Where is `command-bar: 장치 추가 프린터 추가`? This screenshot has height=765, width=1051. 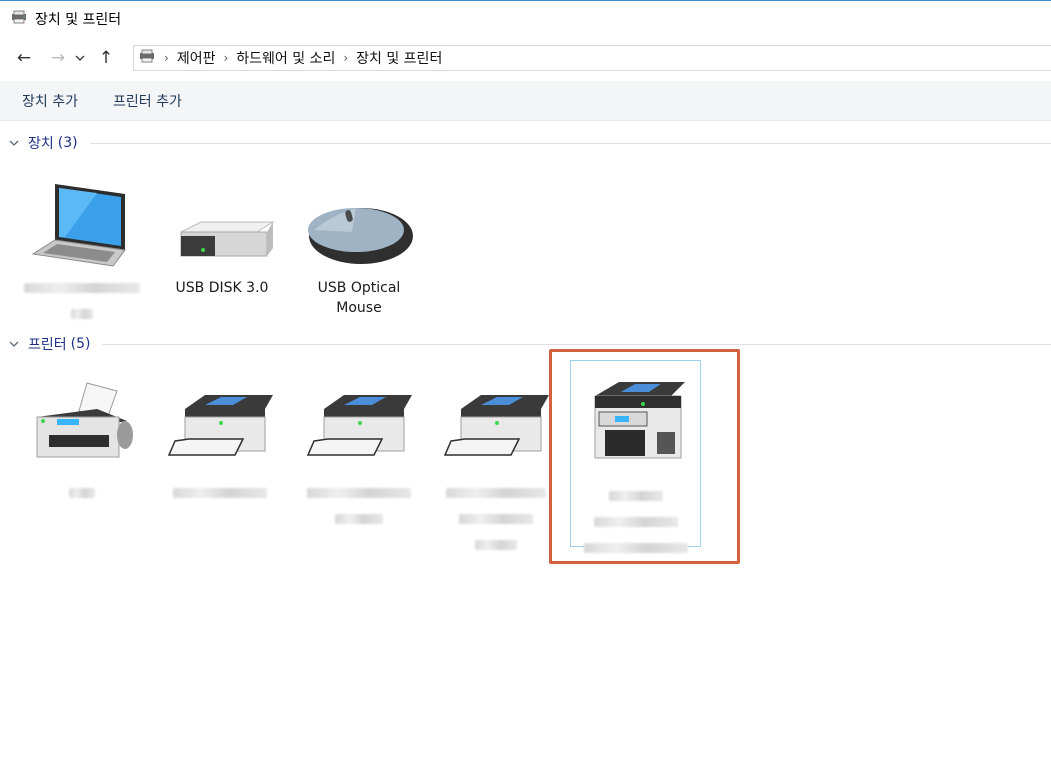 command-bar: 장치 추가 프린터 추가 is located at coordinates (525, 101).